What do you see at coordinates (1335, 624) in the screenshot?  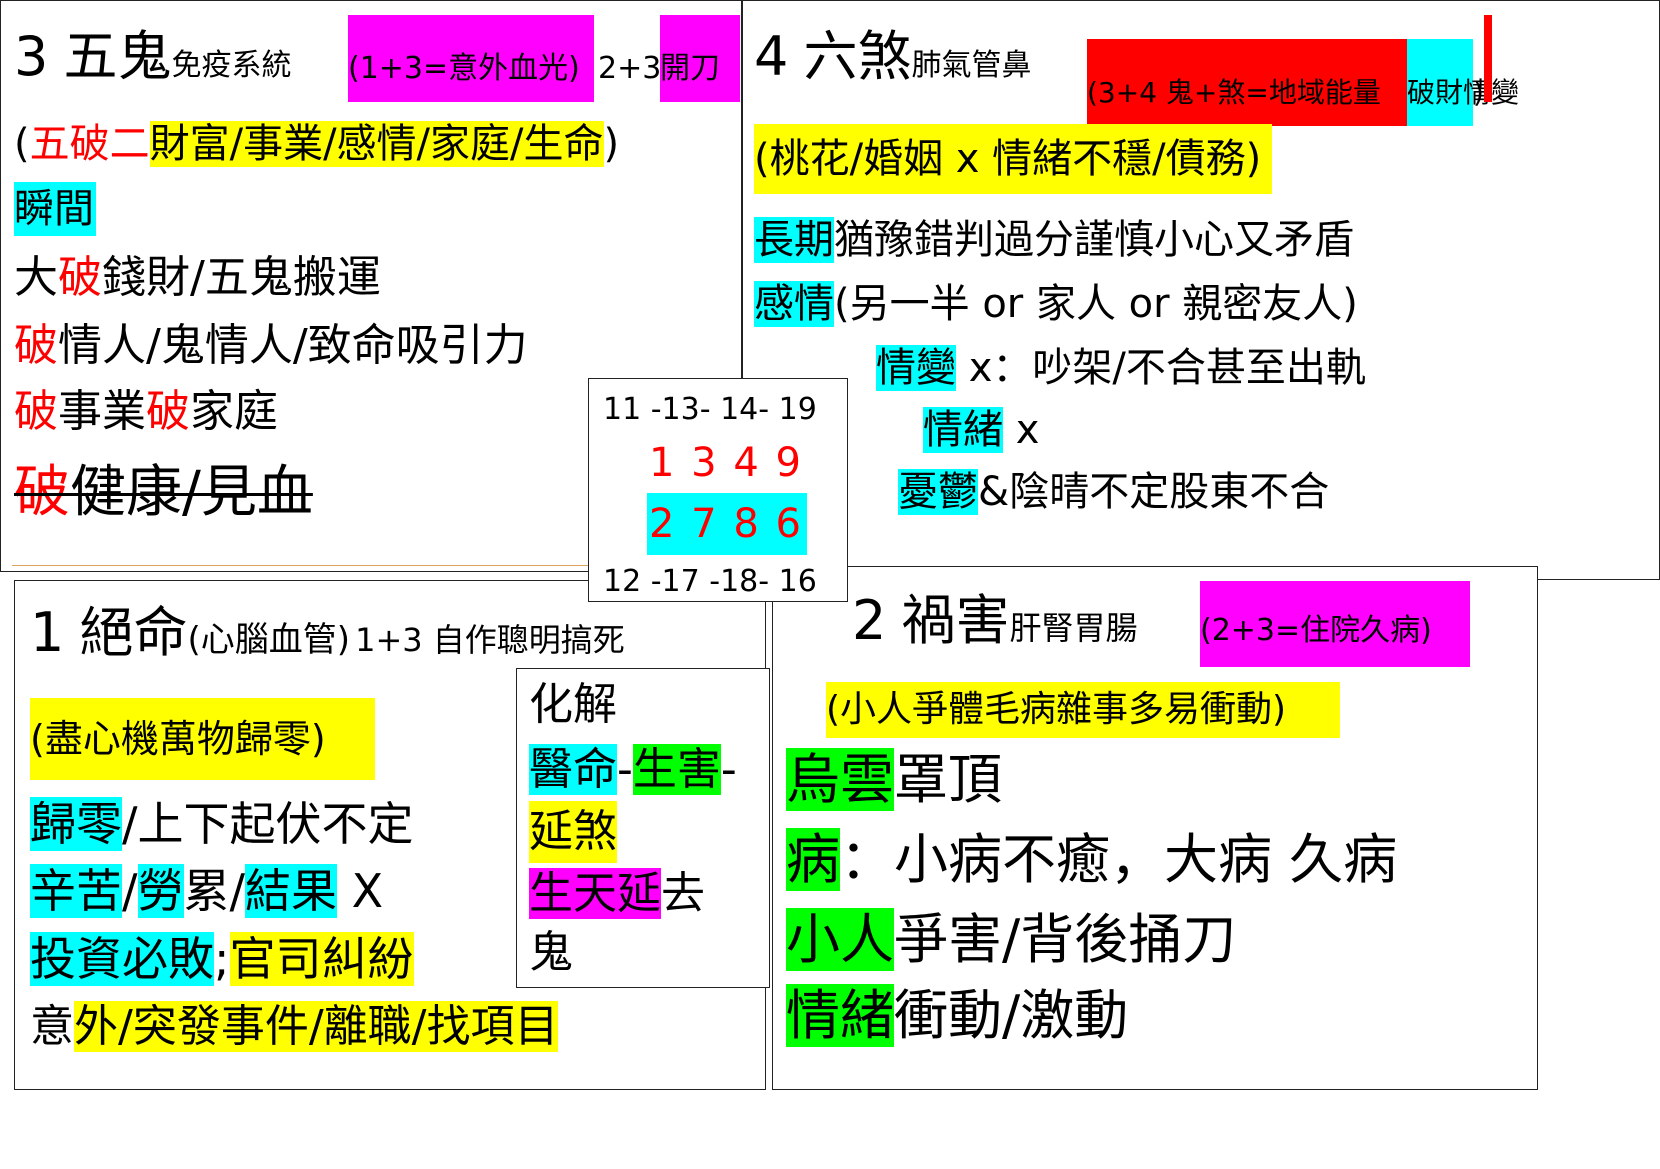 I see `huohai-combo: (2+3=住院久病)` at bounding box center [1335, 624].